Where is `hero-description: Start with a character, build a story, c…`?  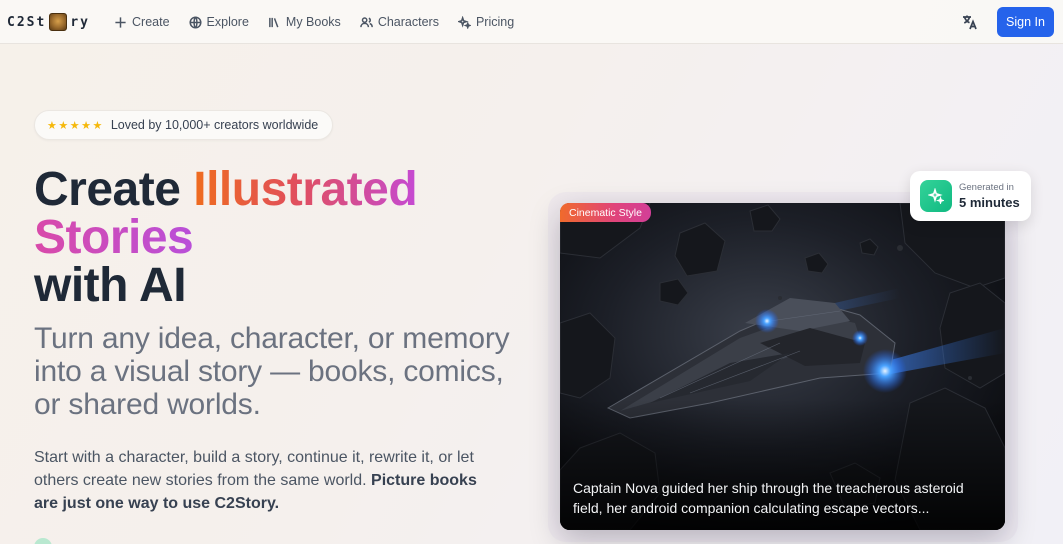
hero-description: Start with a character, build a story, c… is located at coordinates (269, 480).